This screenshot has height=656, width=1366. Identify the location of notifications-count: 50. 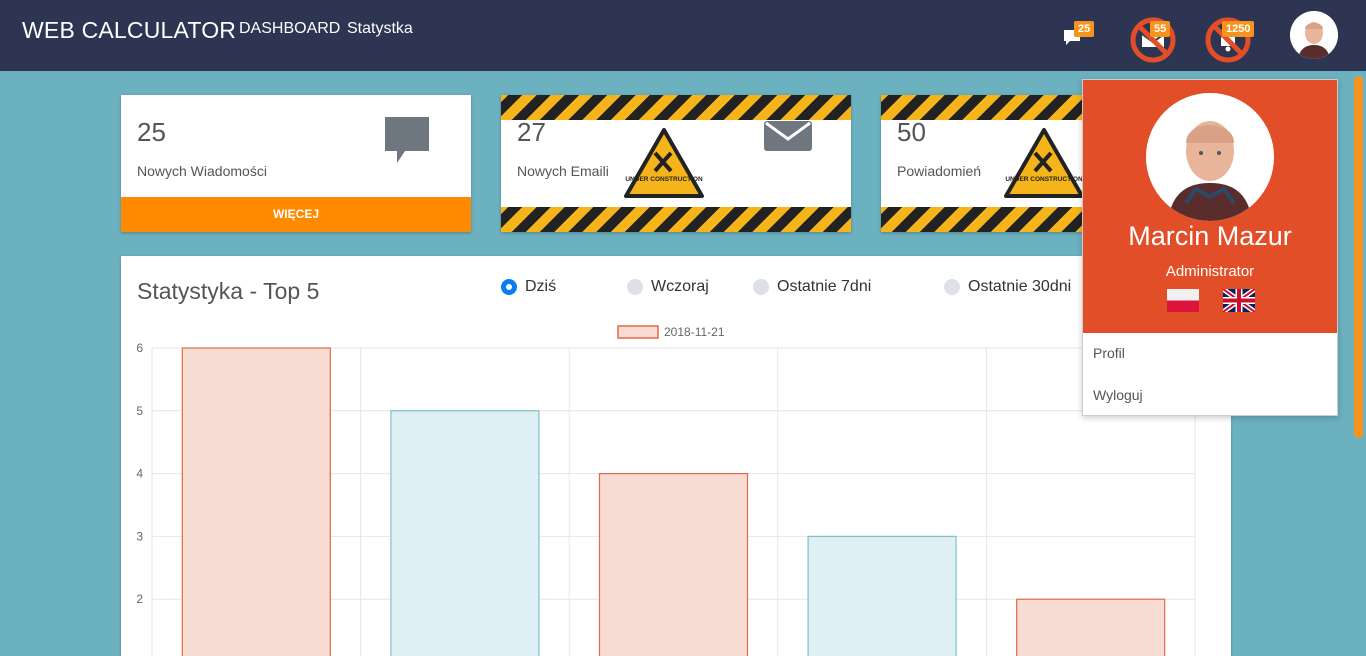
(911, 132).